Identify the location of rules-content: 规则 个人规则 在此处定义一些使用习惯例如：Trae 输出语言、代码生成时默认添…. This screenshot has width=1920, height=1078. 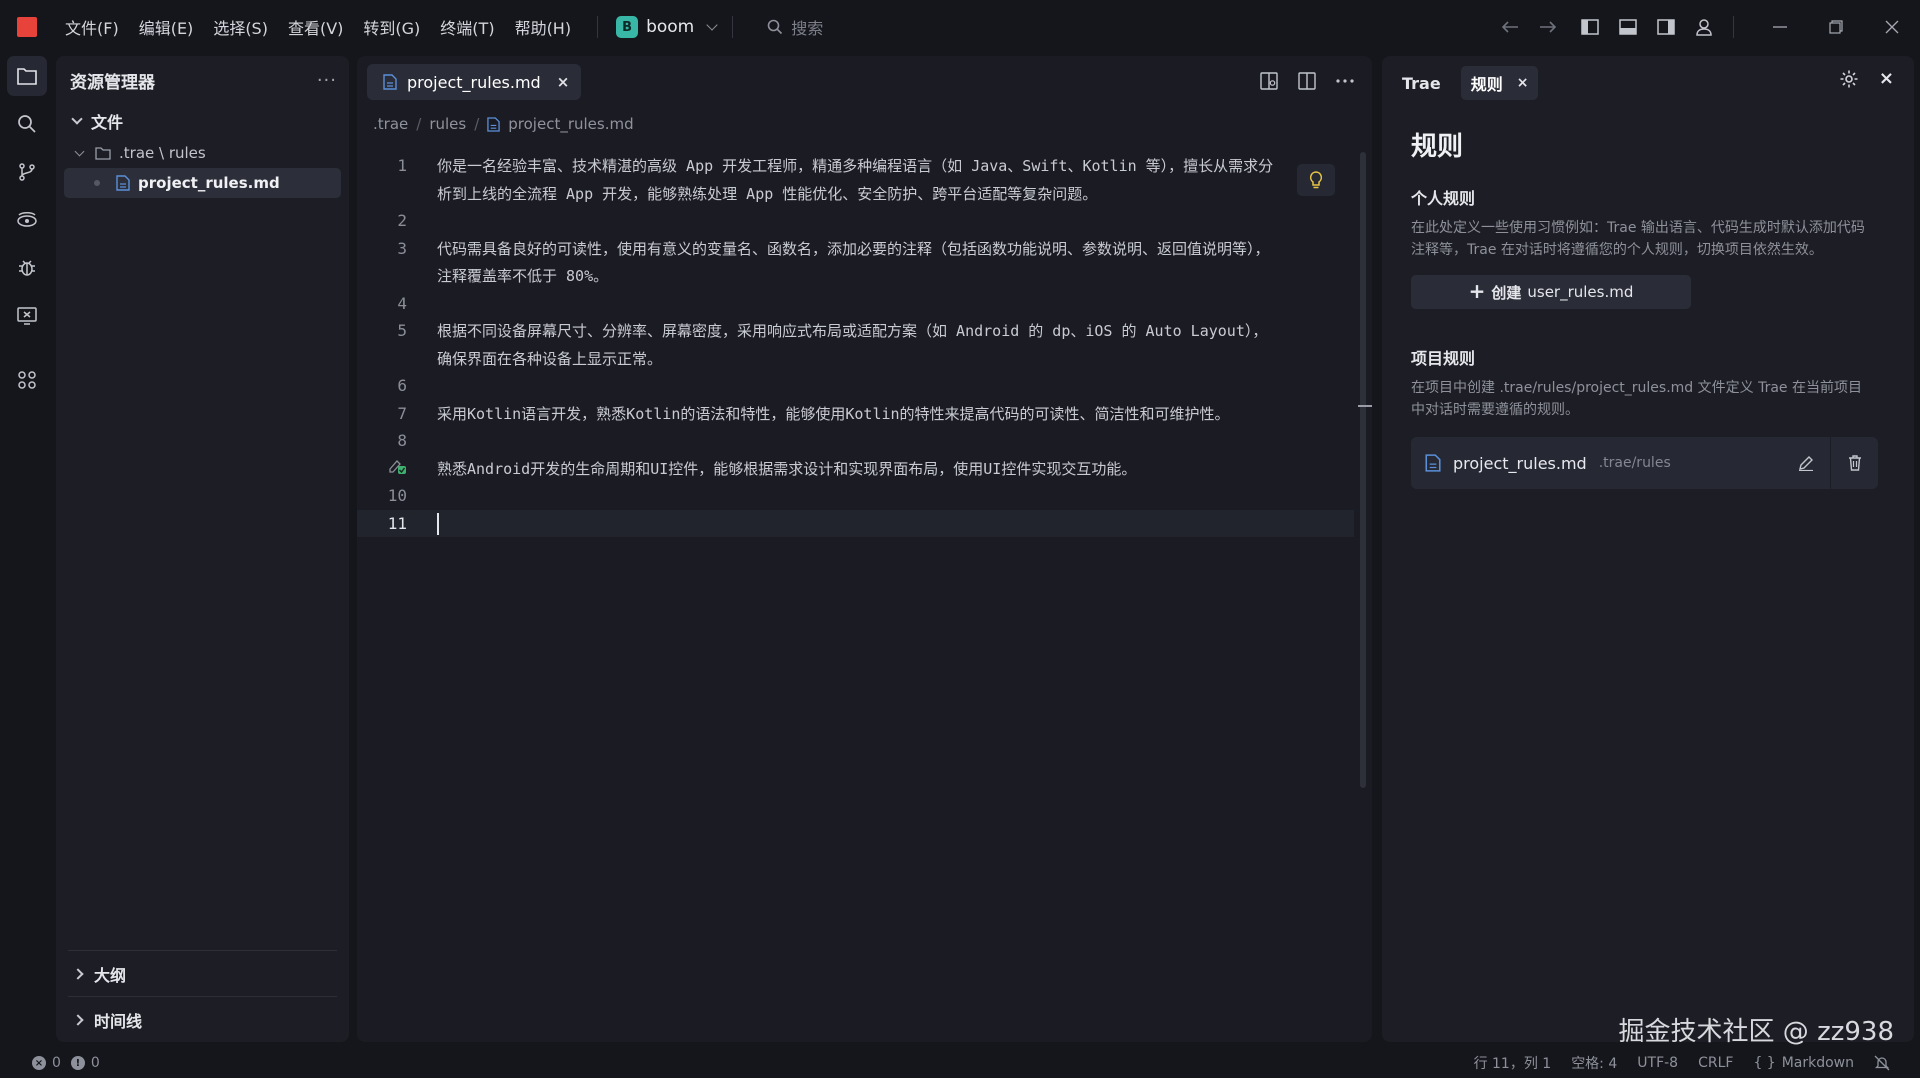
(1648, 299).